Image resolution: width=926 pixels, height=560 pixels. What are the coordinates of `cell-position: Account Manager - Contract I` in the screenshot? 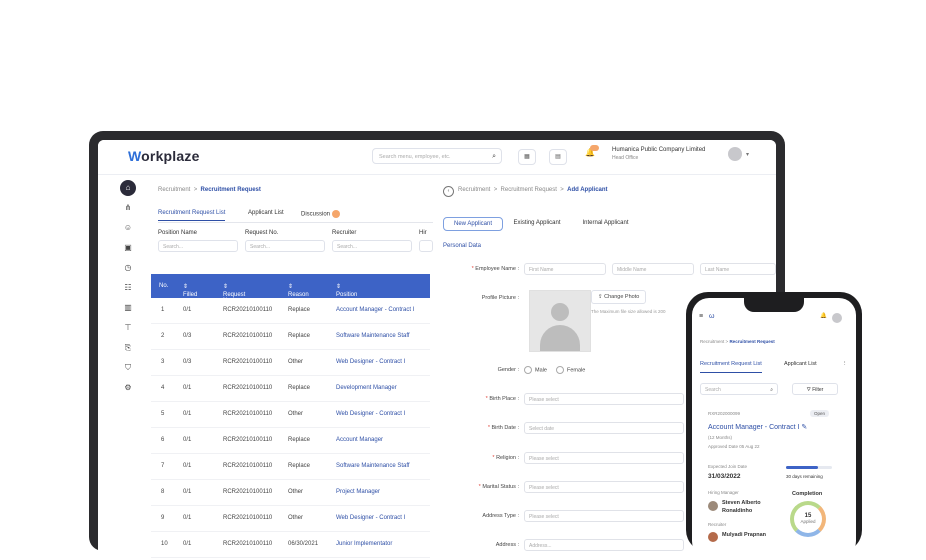 It's located at (375, 310).